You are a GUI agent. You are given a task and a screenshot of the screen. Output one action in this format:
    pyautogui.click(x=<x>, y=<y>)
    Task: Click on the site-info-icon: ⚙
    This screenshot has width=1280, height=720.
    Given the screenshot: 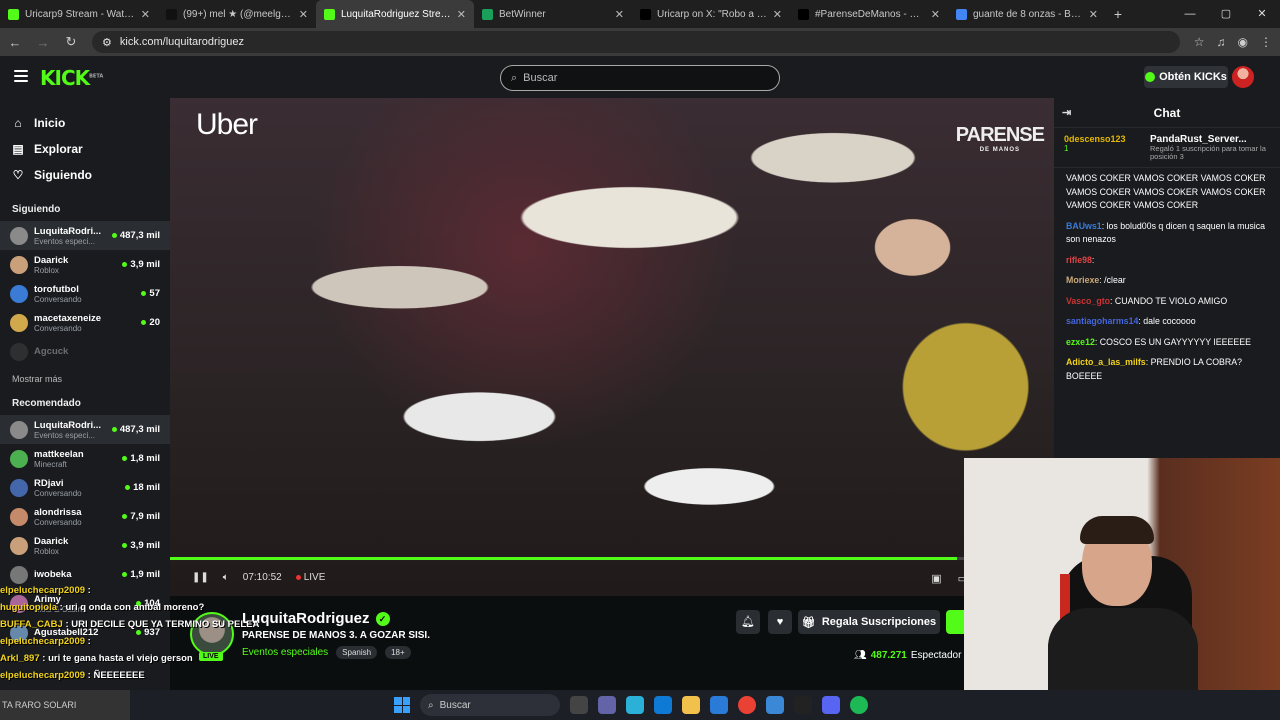 What is the action you would take?
    pyautogui.click(x=107, y=42)
    